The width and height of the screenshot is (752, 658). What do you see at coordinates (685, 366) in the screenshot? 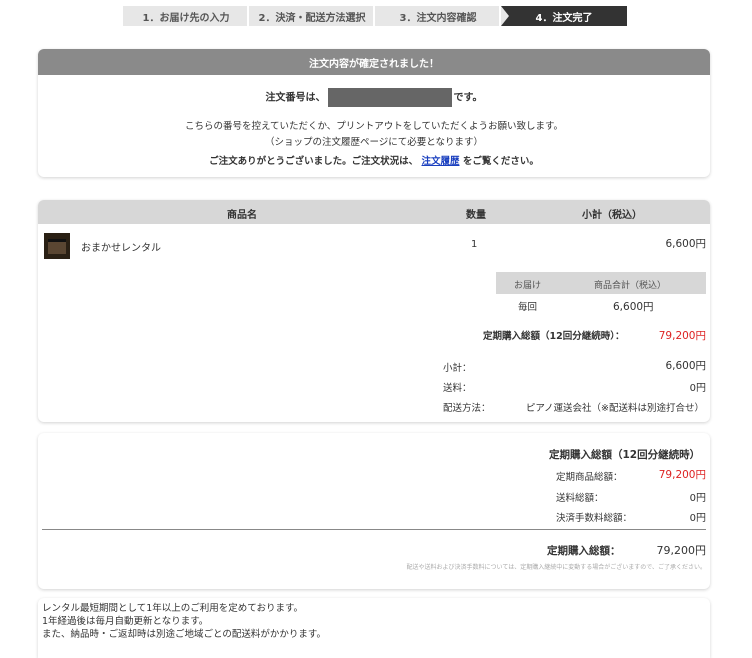
I see `subtotal-value: 6,600円` at bounding box center [685, 366].